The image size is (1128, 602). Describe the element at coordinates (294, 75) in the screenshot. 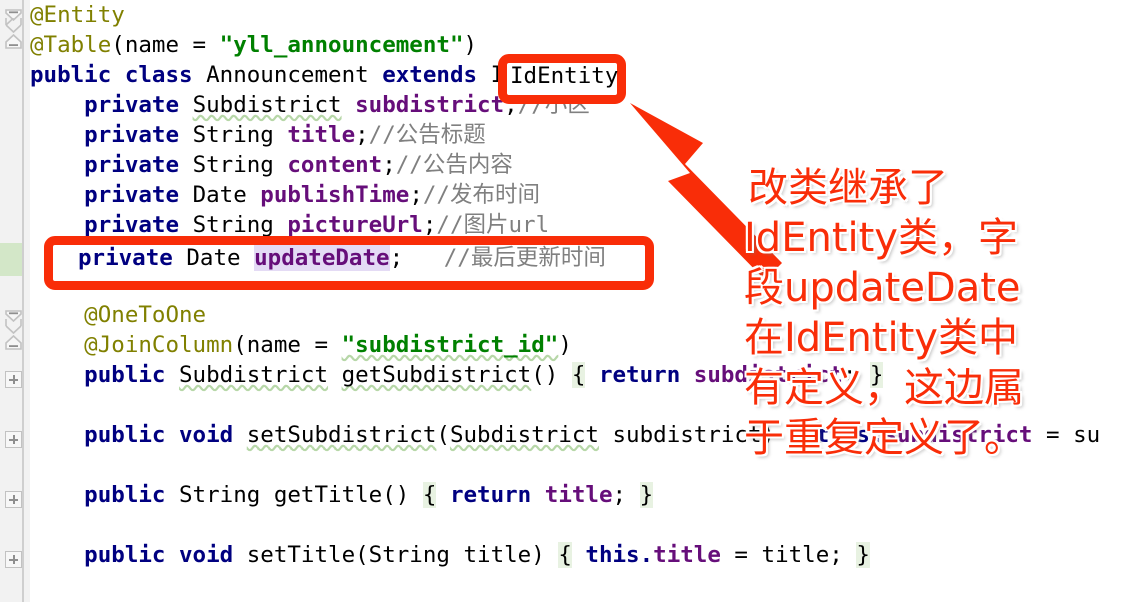

I see `code-token: Announcement` at that location.